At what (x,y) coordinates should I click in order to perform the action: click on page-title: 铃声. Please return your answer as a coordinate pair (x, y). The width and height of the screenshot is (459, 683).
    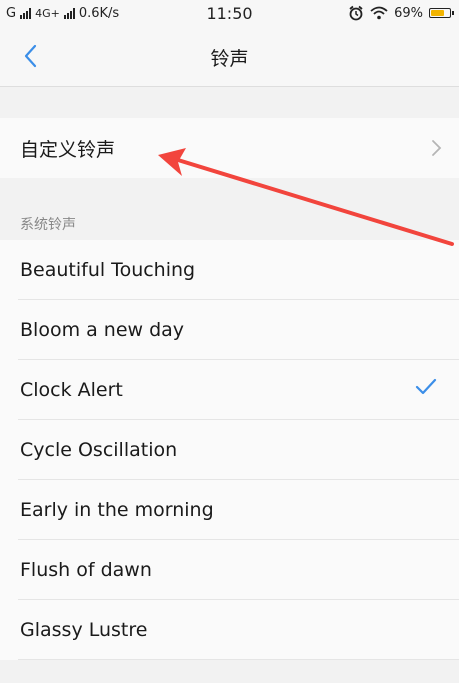
    Looking at the image, I should click on (229, 59).